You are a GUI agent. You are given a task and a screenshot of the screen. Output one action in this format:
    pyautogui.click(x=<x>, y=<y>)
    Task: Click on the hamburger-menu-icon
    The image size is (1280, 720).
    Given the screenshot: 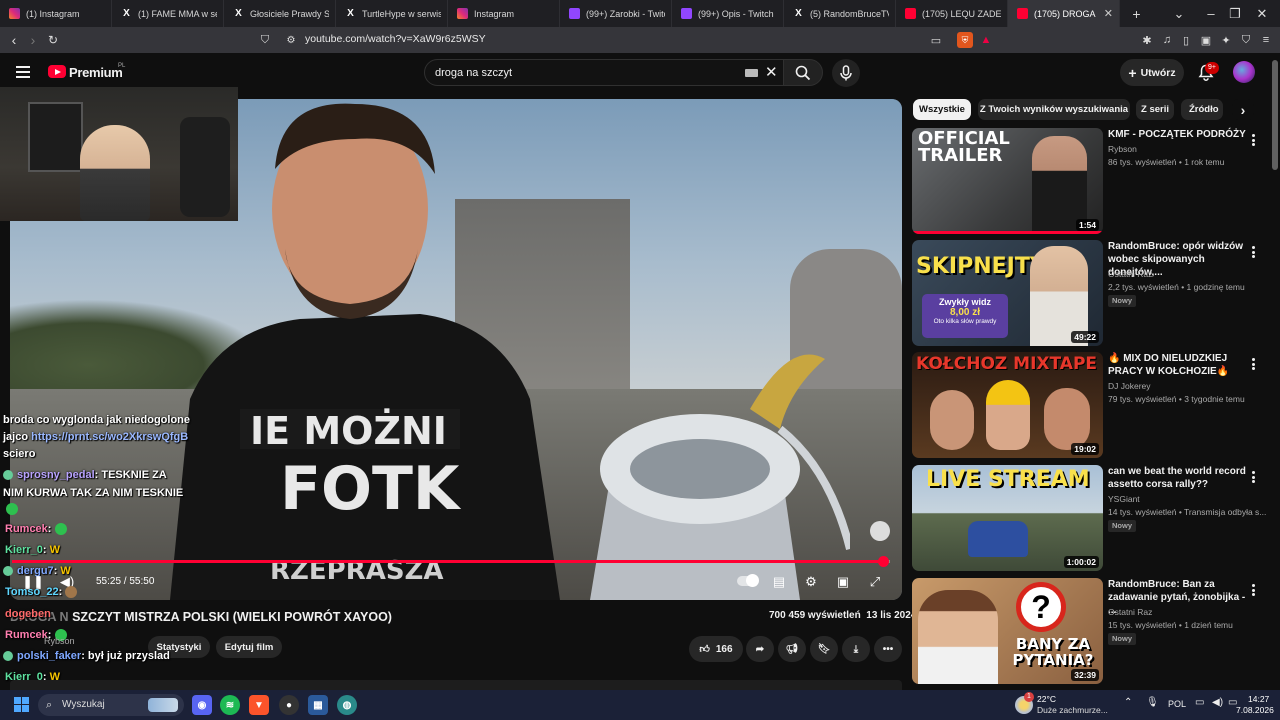 What is the action you would take?
    pyautogui.click(x=23, y=72)
    